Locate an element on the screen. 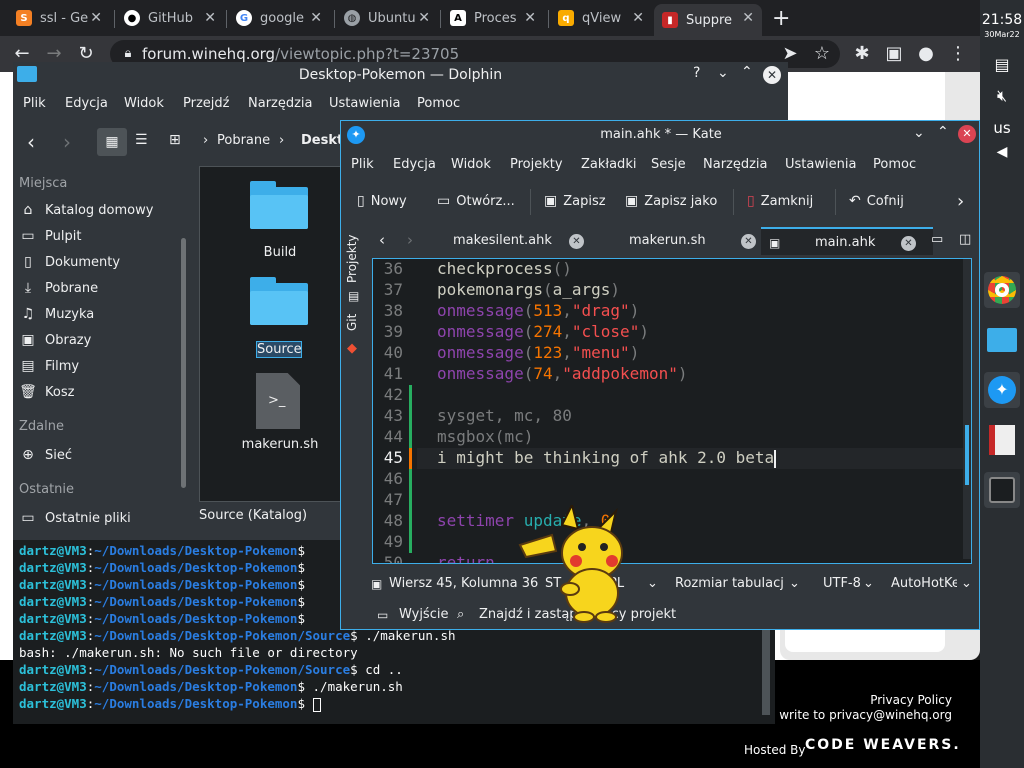  tab-makerun: makerun.sh ✕ is located at coordinates (690, 241).